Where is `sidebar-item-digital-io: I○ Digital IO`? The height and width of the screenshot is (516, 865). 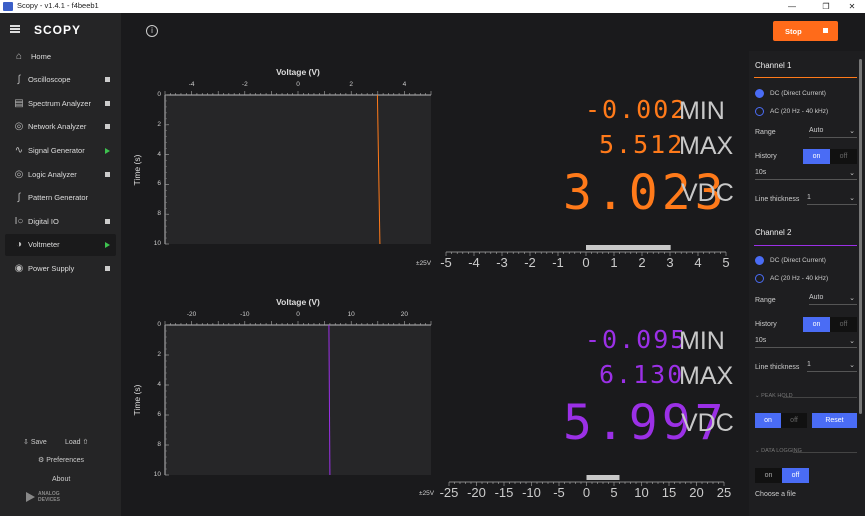
sidebar-item-digital-io: I○ Digital IO is located at coordinates (60, 222).